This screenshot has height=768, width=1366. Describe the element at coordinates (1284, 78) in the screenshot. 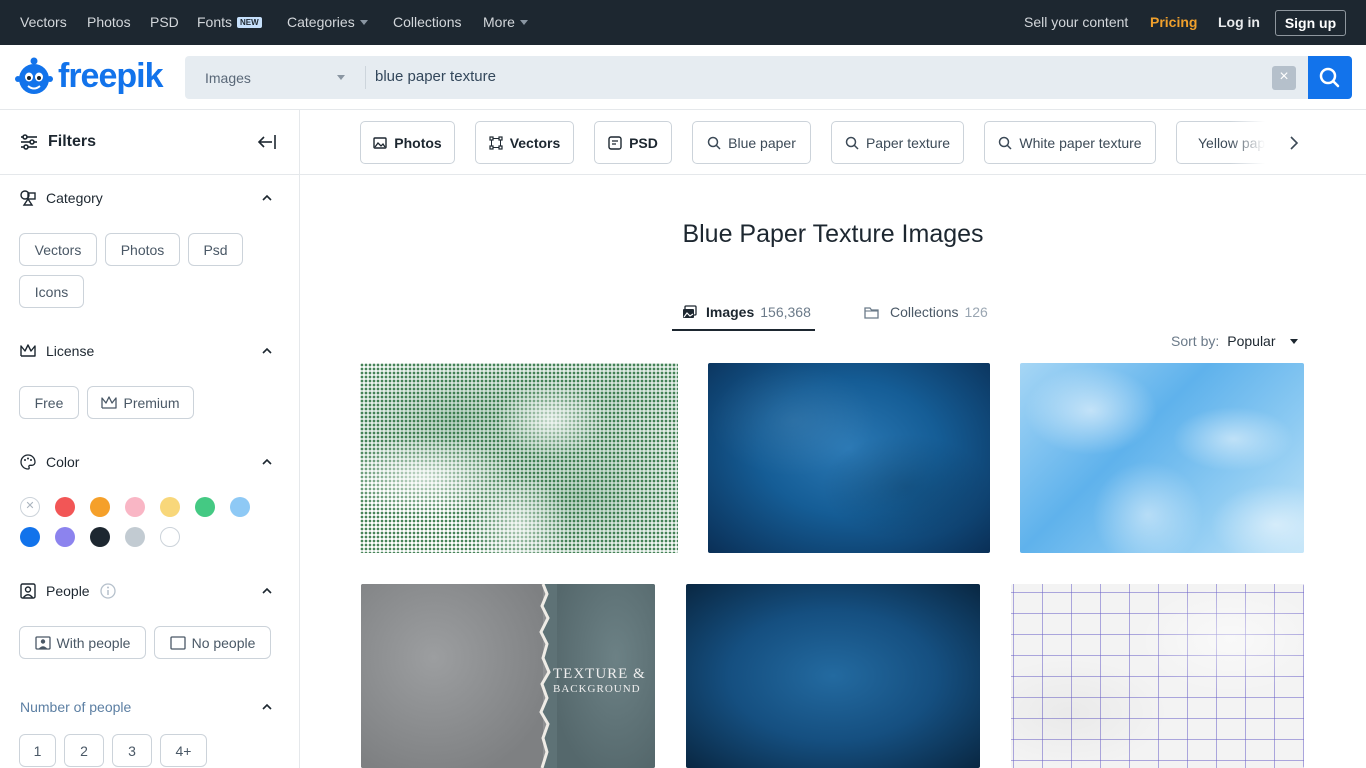

I see `clear-search-button: ×` at that location.